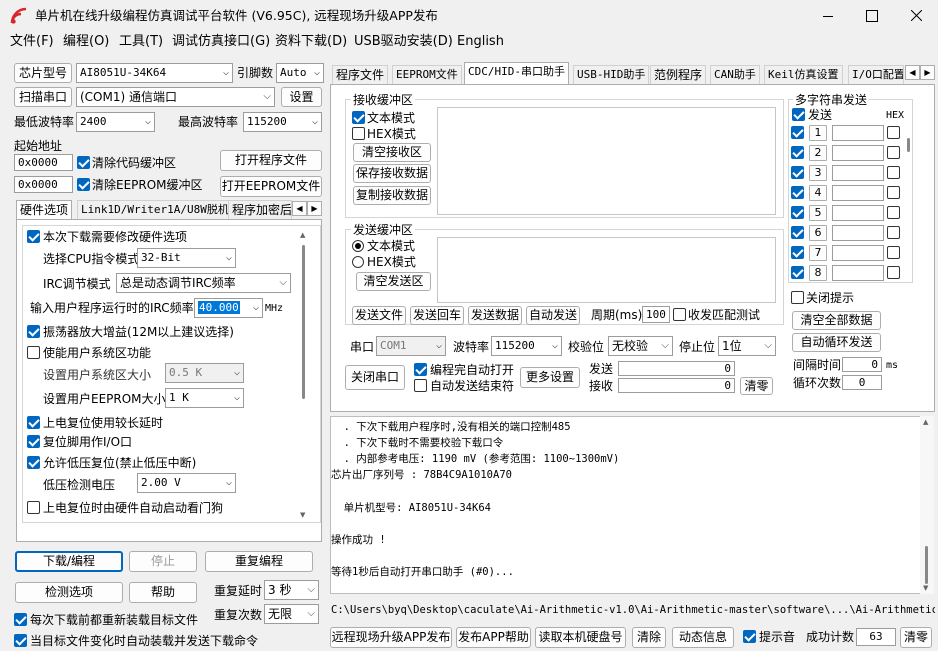 This screenshot has height=651, width=938. I want to click on read-disk-id-button: 读取本机硬盘号, so click(580, 637).